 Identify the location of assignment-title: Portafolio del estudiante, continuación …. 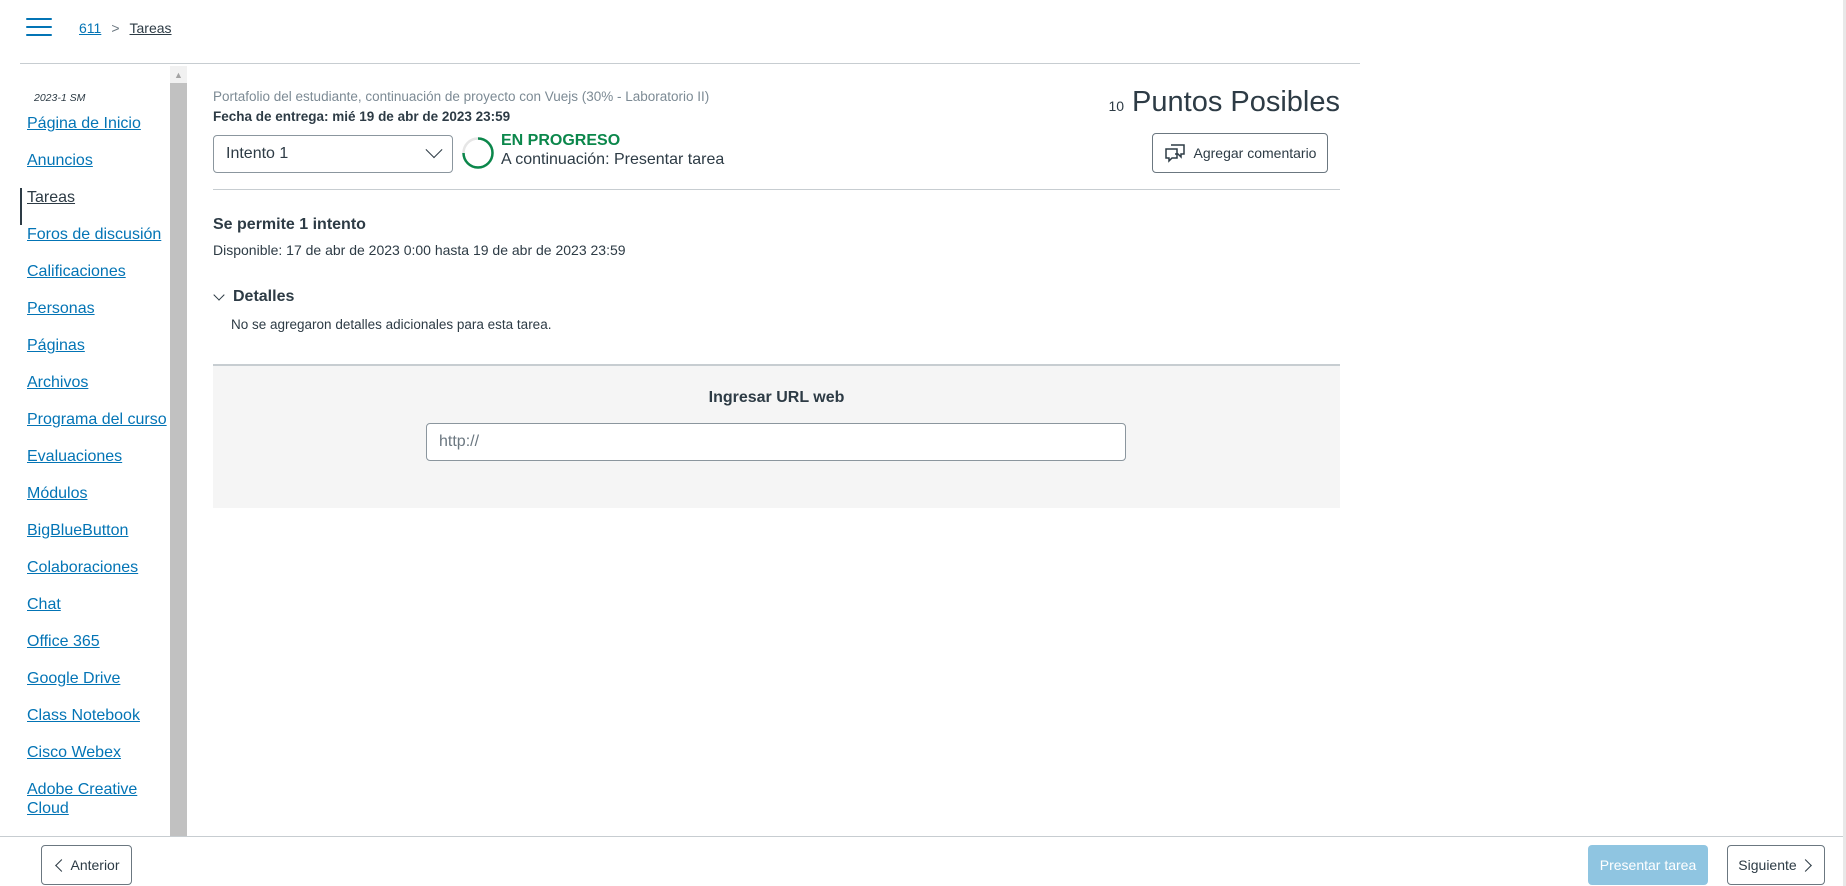
(461, 96).